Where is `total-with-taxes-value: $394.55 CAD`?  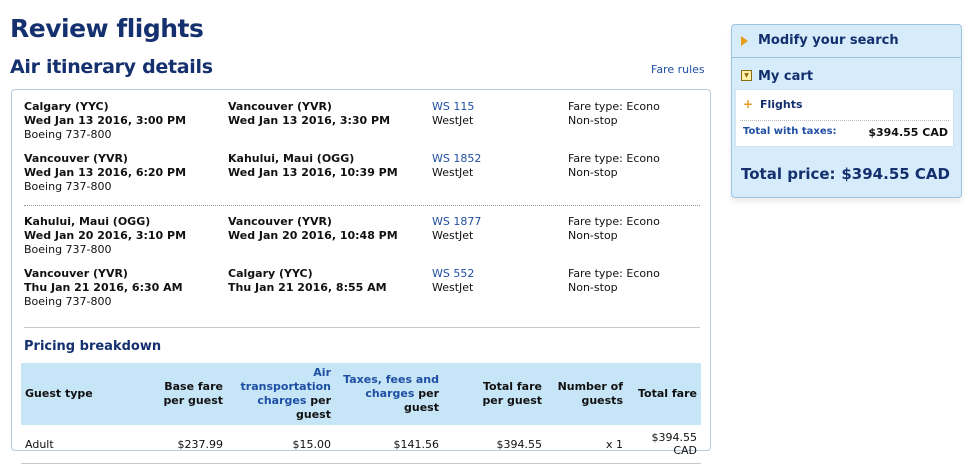 total-with-taxes-value: $394.55 CAD is located at coordinates (908, 132).